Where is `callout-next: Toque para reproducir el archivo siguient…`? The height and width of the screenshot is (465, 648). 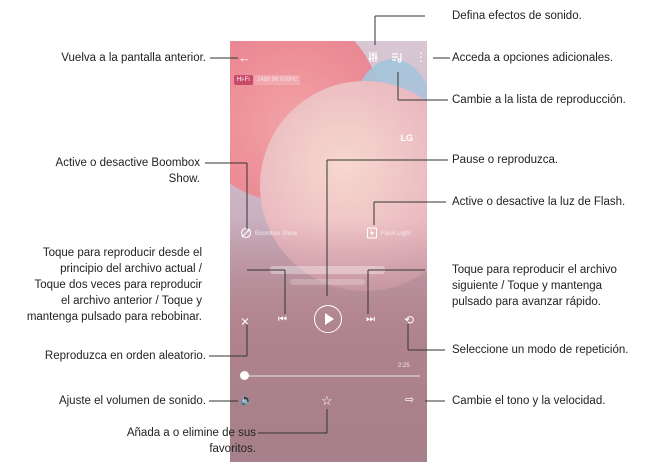
callout-next: Toque para reproducir el archivo siguient… is located at coordinates (534, 286).